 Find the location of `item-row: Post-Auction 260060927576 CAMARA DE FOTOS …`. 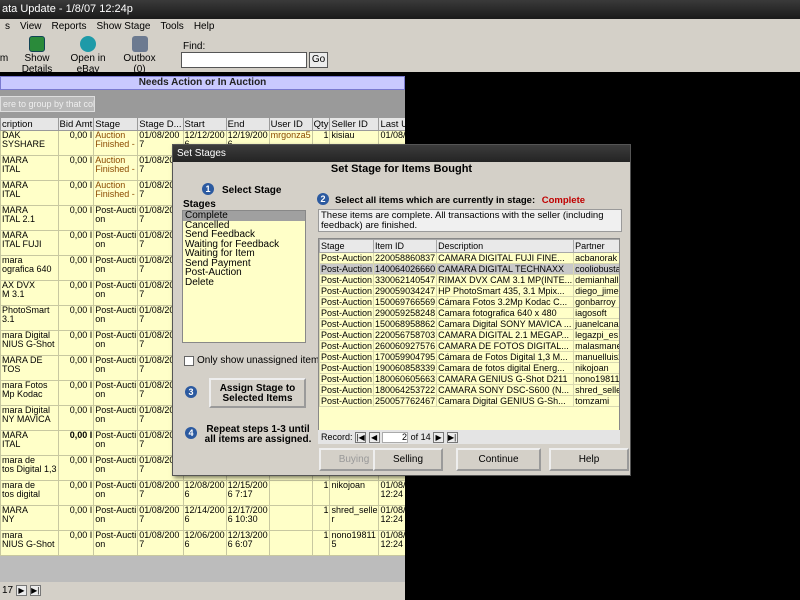

item-row: Post-Auction 260060927576 CAMARA DE FOTOS … is located at coordinates (469, 346).